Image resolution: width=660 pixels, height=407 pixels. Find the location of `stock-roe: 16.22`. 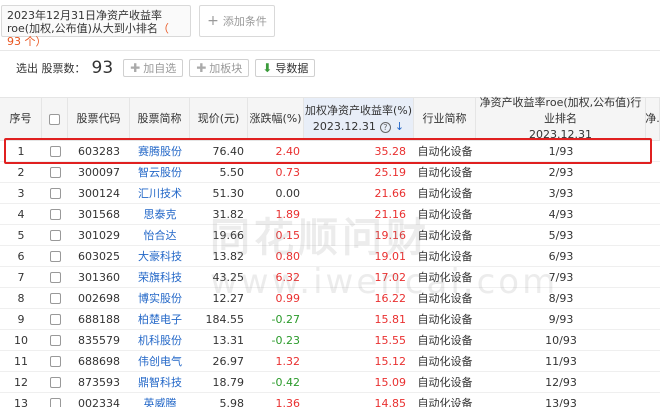

stock-roe: 16.22 is located at coordinates (390, 298).